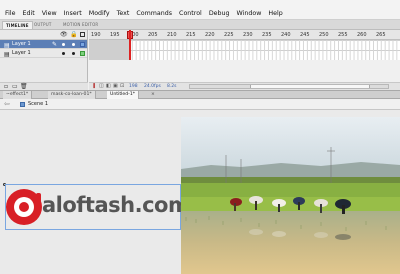  What do you see at coordinates (101, 86) in the screenshot?
I see `onion-skin-icon: ◫` at bounding box center [101, 86].